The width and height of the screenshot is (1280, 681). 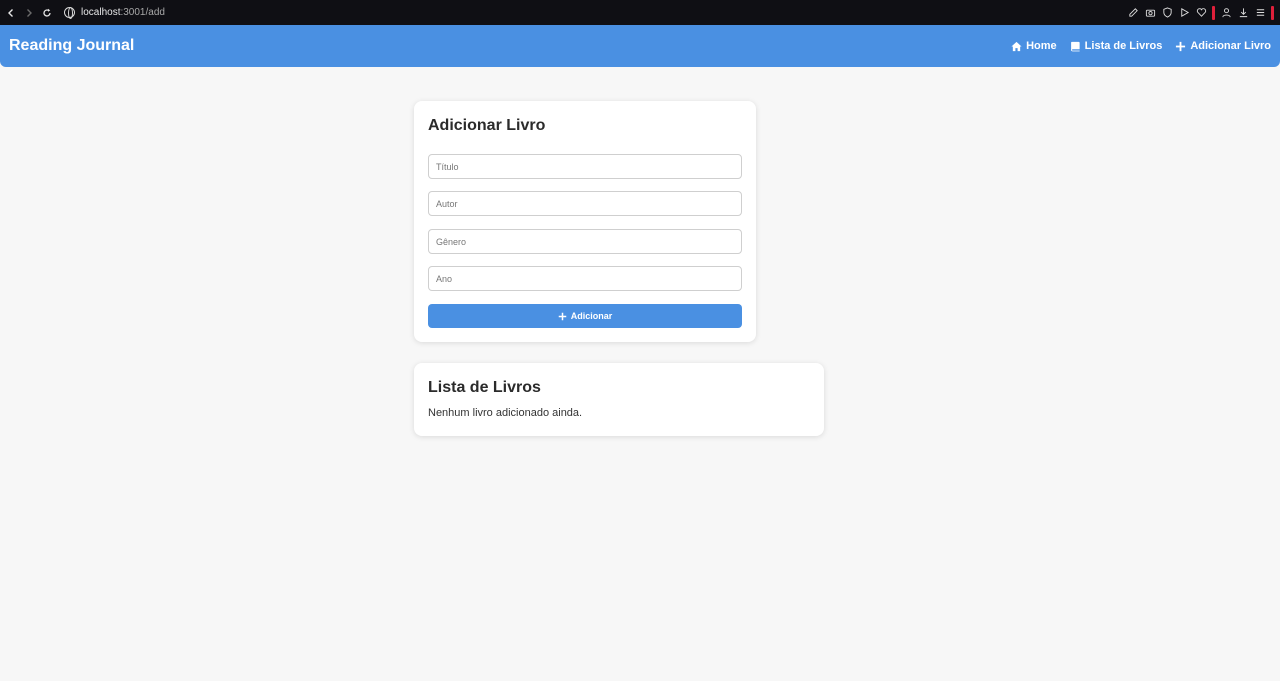 I want to click on nav-link-label: Home, so click(x=1041, y=46).